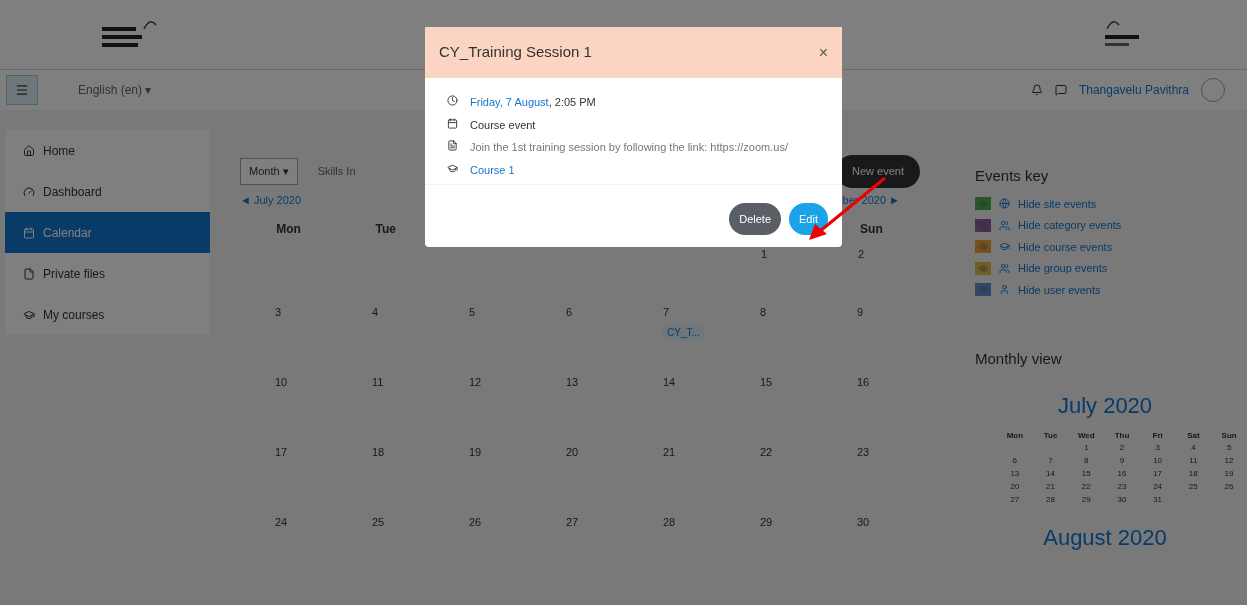 The image size is (1247, 605). I want to click on course-select: Skills In, so click(336, 171).